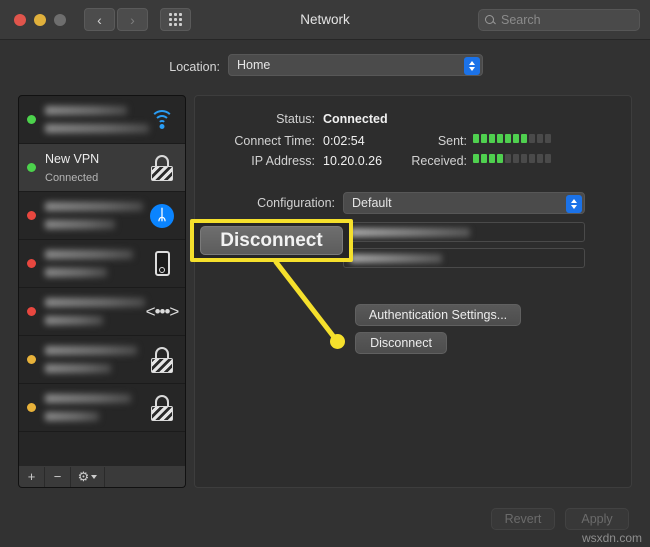  I want to click on bluetooth-icon: ᛦ, so click(162, 215).